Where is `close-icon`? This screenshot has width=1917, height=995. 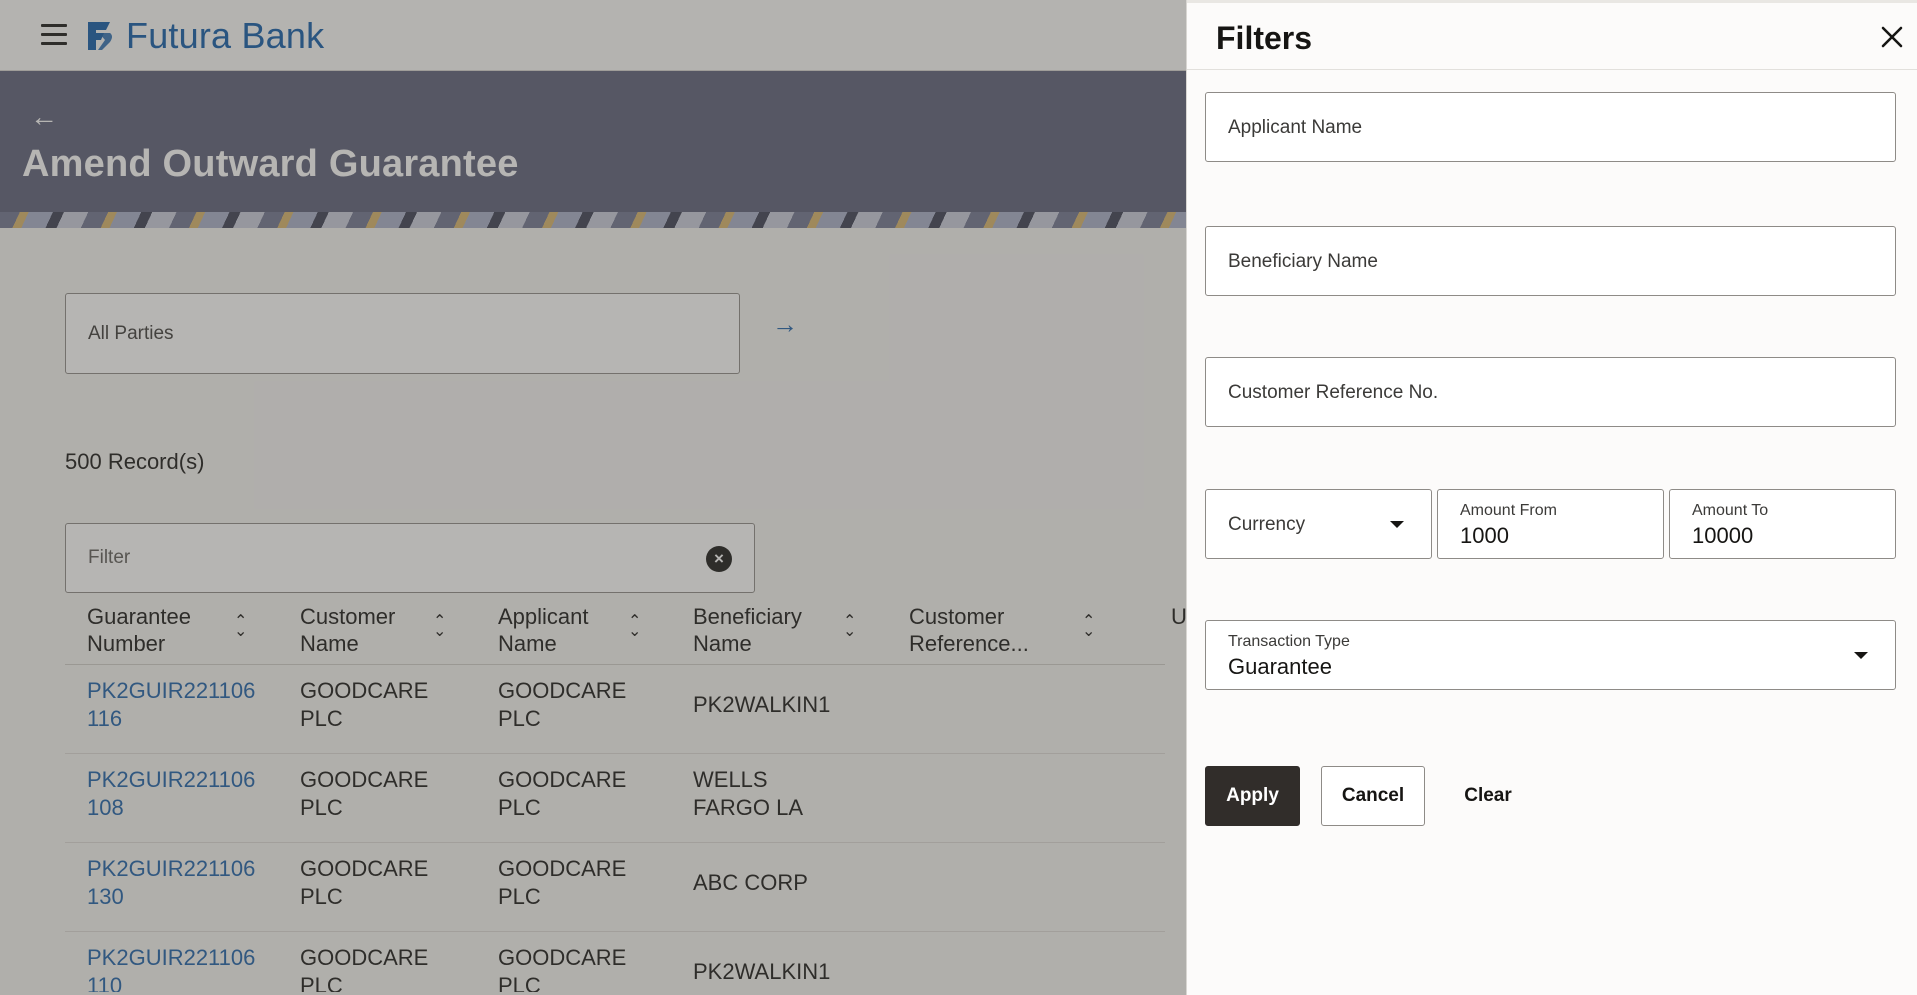
close-icon is located at coordinates (1892, 37).